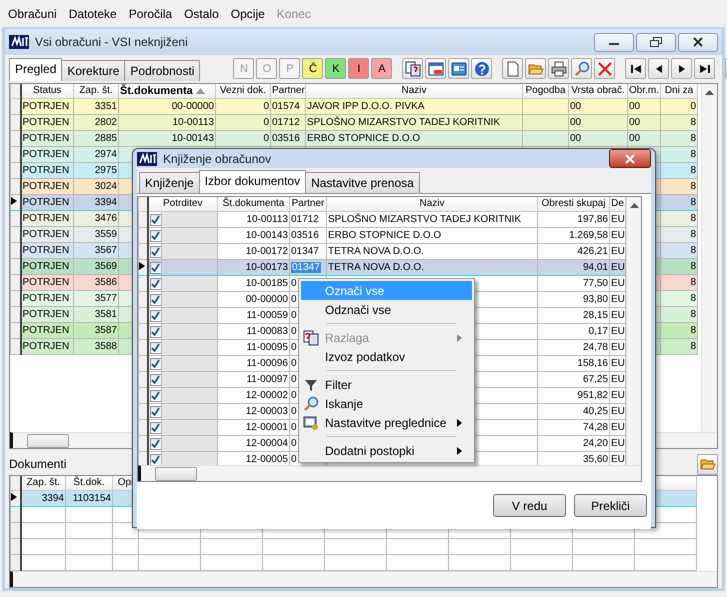 The width and height of the screenshot is (727, 597). What do you see at coordinates (605, 68) in the screenshot?
I see `delete-icon` at bounding box center [605, 68].